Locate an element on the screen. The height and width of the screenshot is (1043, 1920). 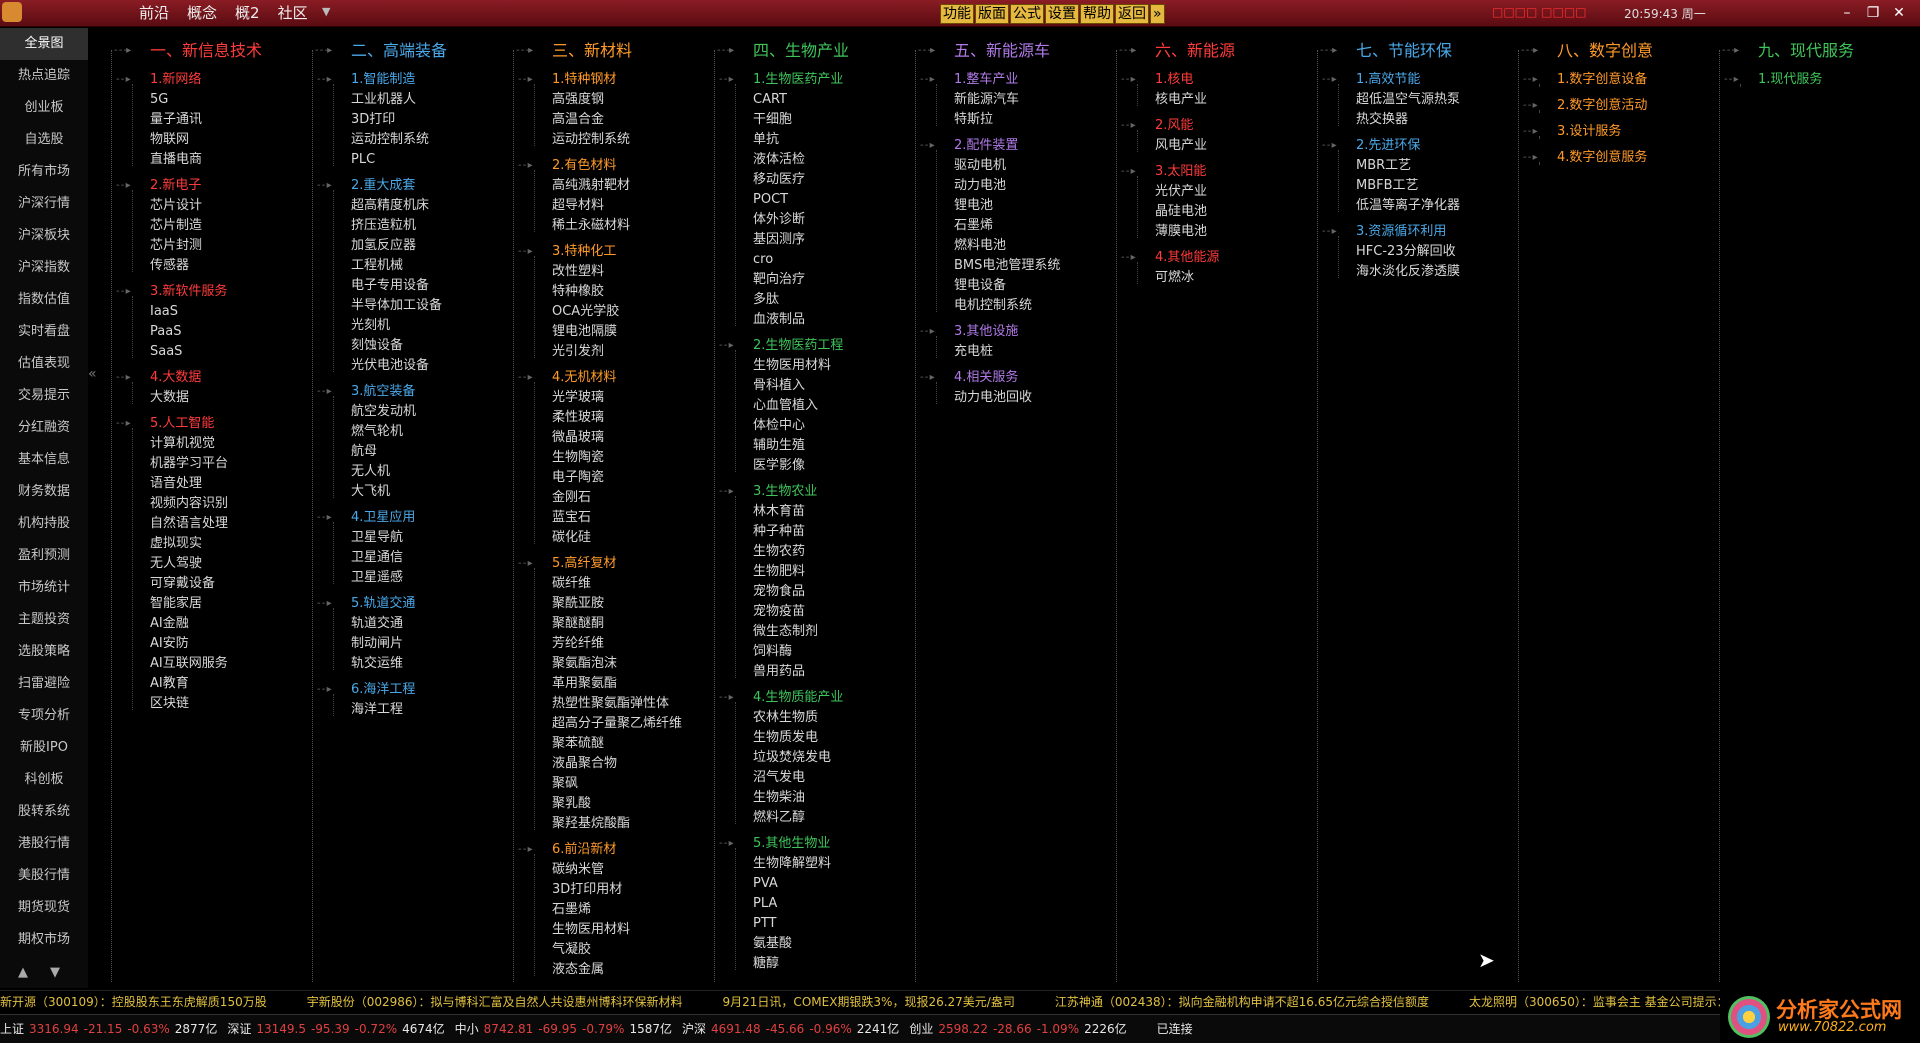
concept-item: 生物质发电 is located at coordinates (813, 738).